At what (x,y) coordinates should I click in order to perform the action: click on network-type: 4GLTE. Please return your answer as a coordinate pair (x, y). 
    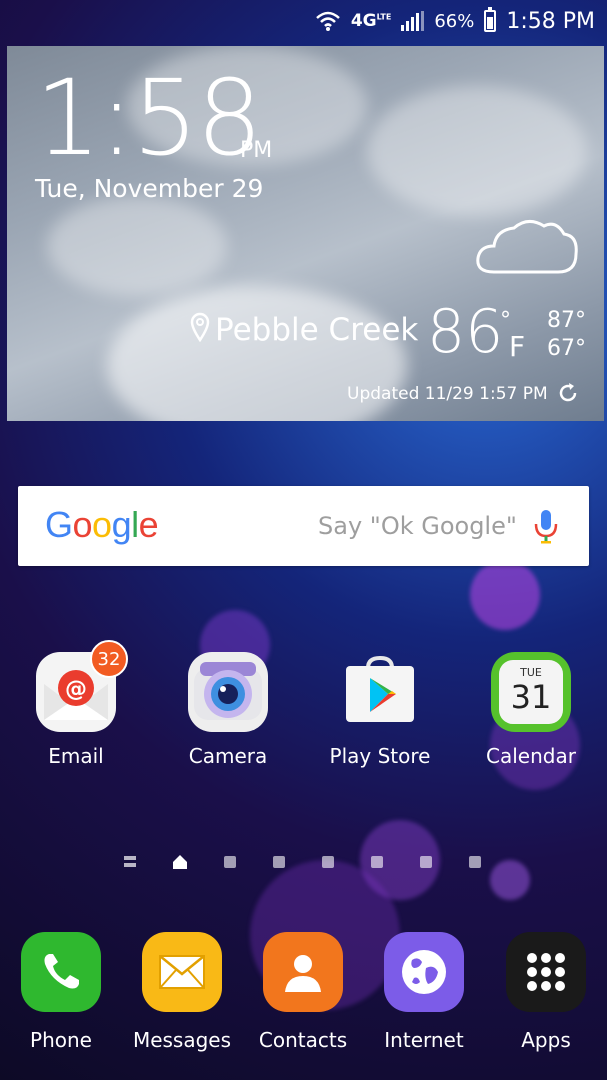
    Looking at the image, I should click on (371, 21).